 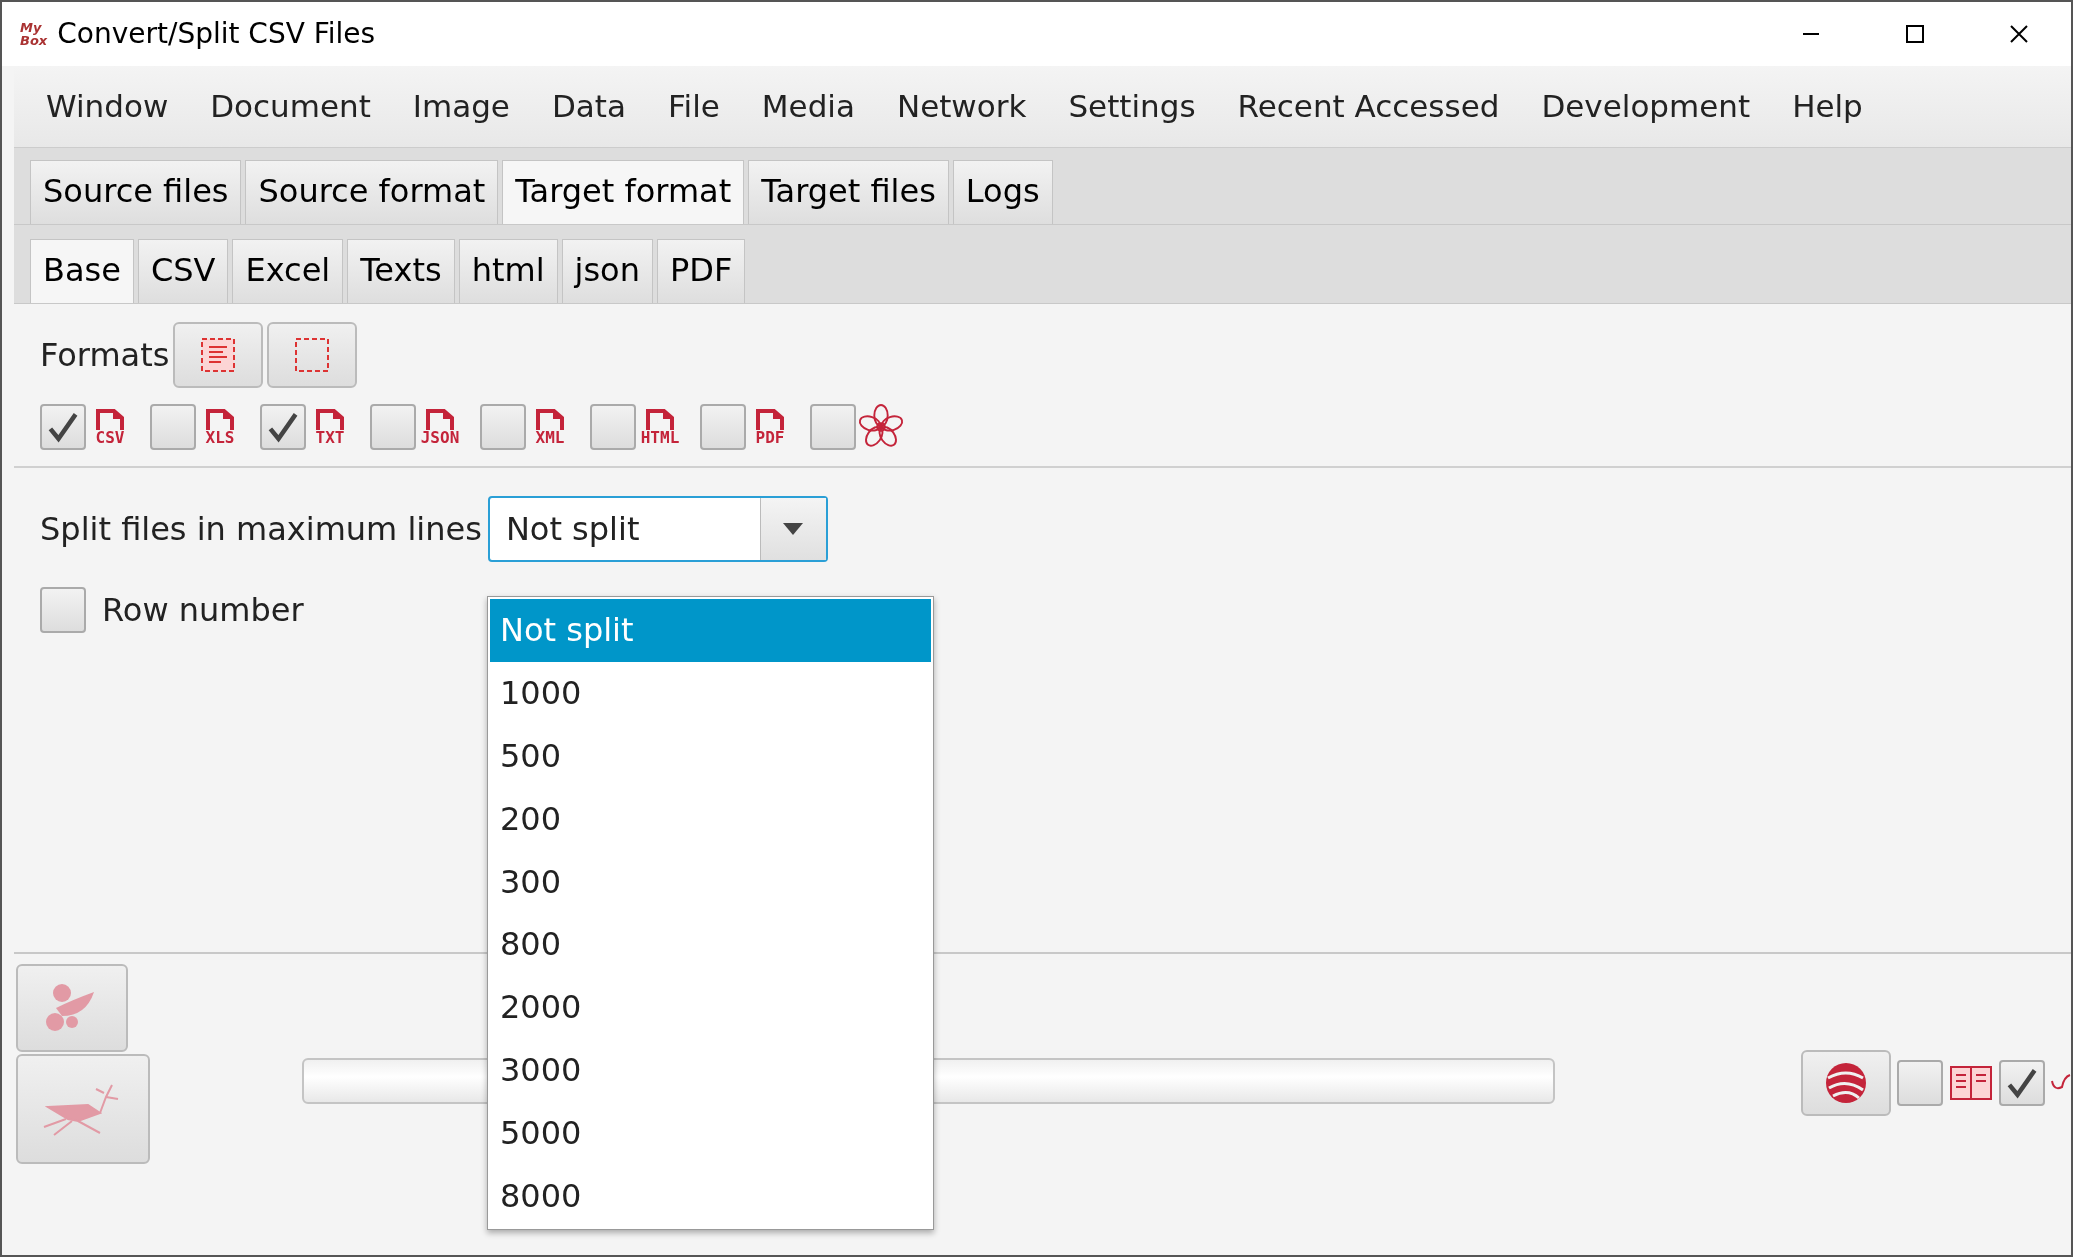 I want to click on dropdown-option: 5000, so click(x=710, y=1133).